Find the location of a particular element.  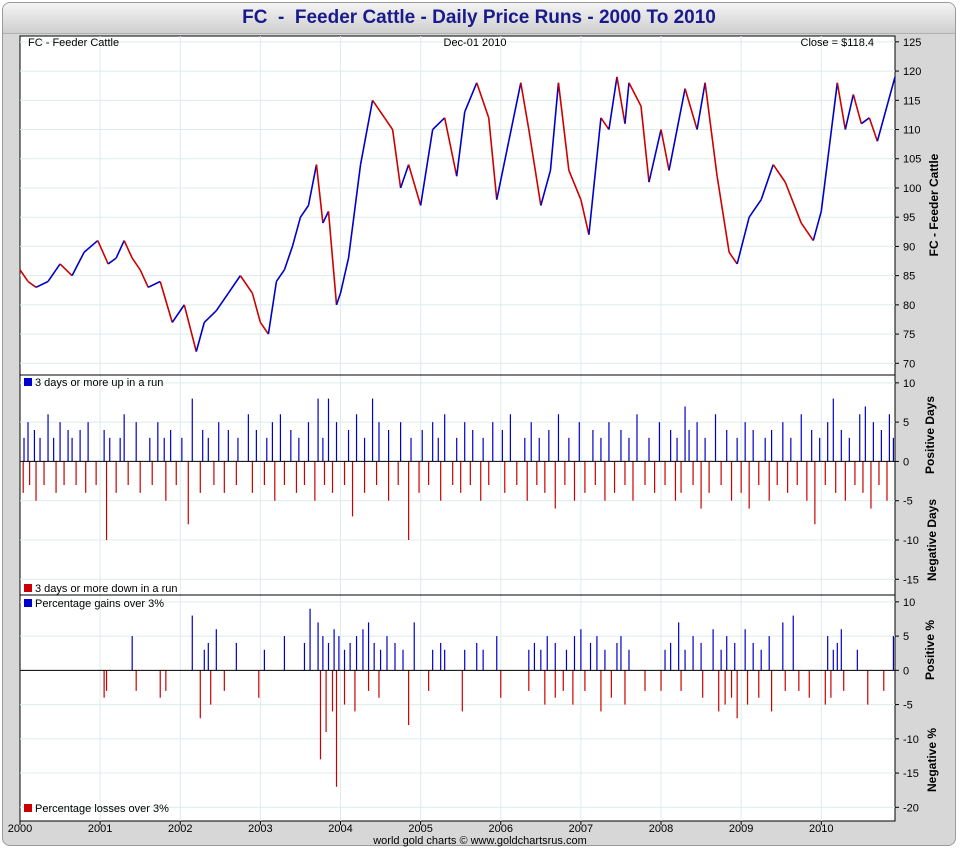

legend-up-days: 3 days or more up in a run is located at coordinates (99, 383).